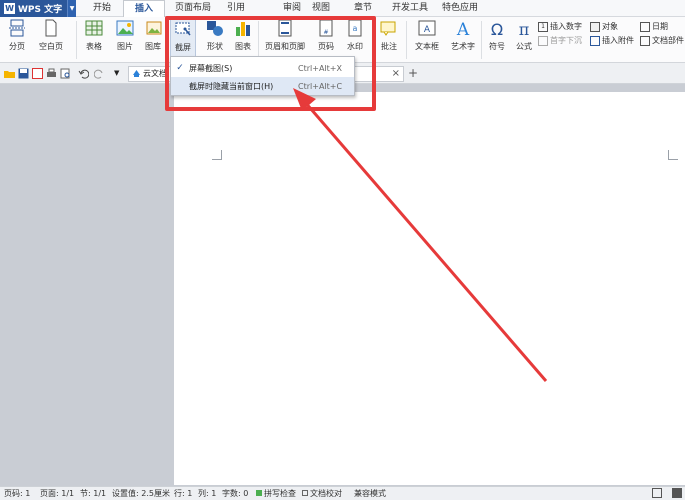 The image size is (685, 500). I want to click on view-mode-icon, so click(677, 493).